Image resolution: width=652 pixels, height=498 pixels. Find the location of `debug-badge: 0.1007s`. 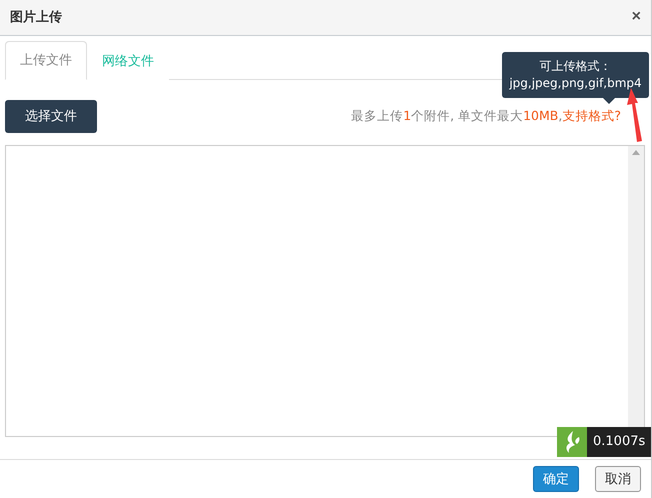

debug-badge: 0.1007s is located at coordinates (604, 442).